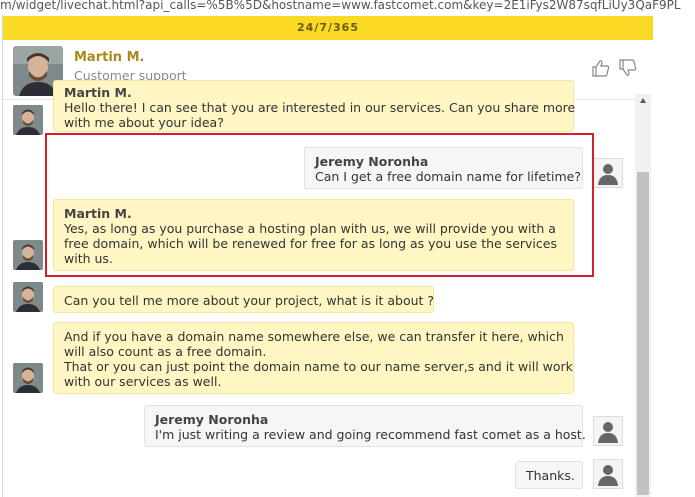 This screenshot has width=695, height=497. Describe the element at coordinates (98, 92) in the screenshot. I see `message-author: Martin M.` at that location.